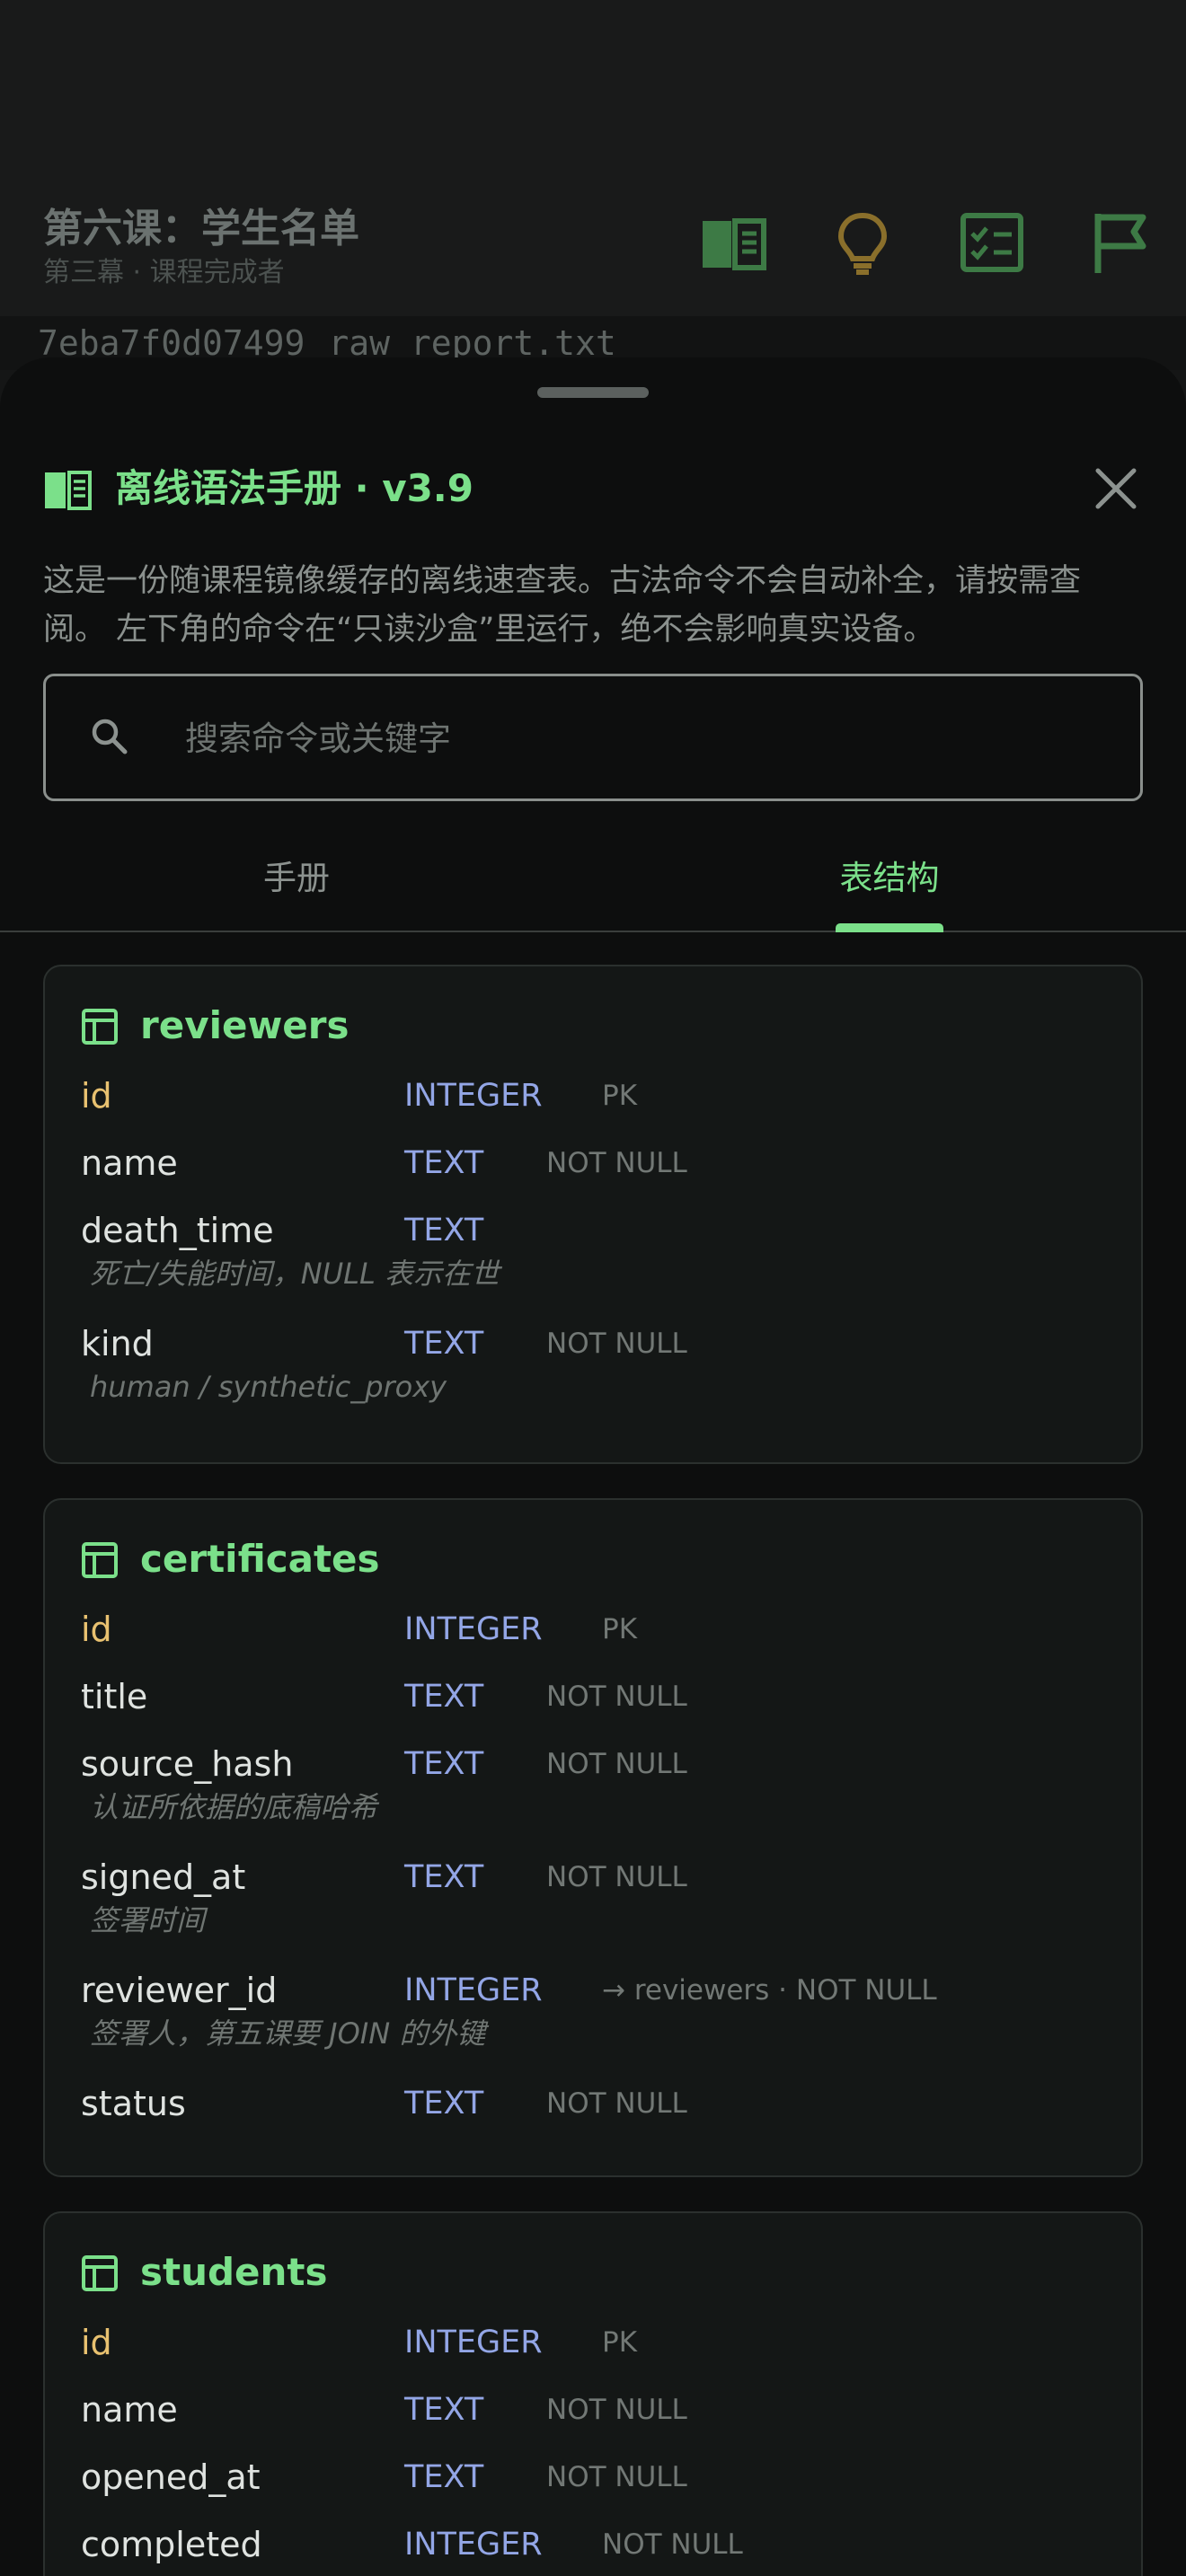 This screenshot has height=2576, width=1186. Describe the element at coordinates (862, 242) in the screenshot. I see `lightbulb-icon` at that location.